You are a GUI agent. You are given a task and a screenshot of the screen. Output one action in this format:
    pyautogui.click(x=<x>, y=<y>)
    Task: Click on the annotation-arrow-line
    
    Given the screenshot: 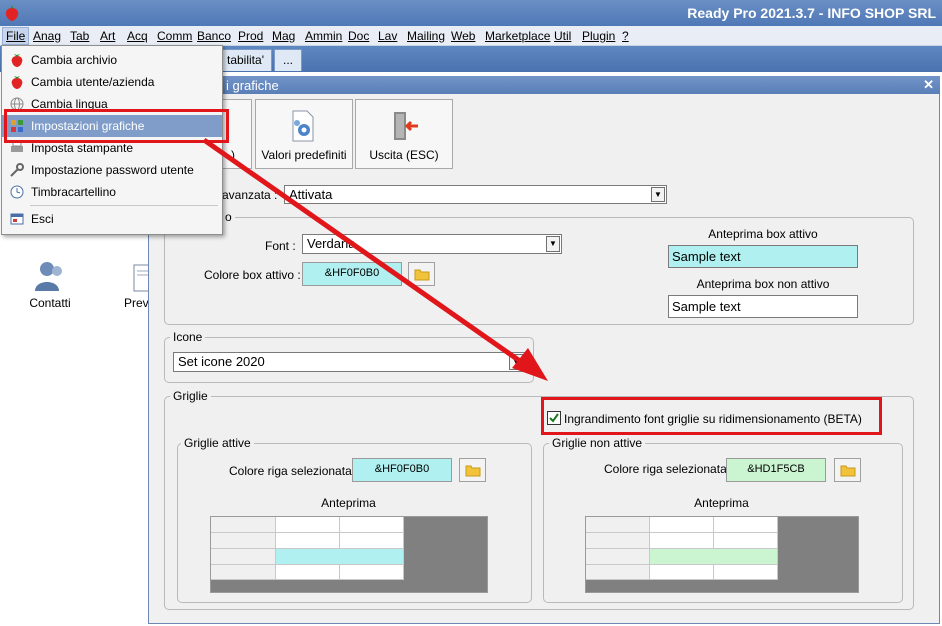 What is the action you would take?
    pyautogui.click(x=365, y=253)
    